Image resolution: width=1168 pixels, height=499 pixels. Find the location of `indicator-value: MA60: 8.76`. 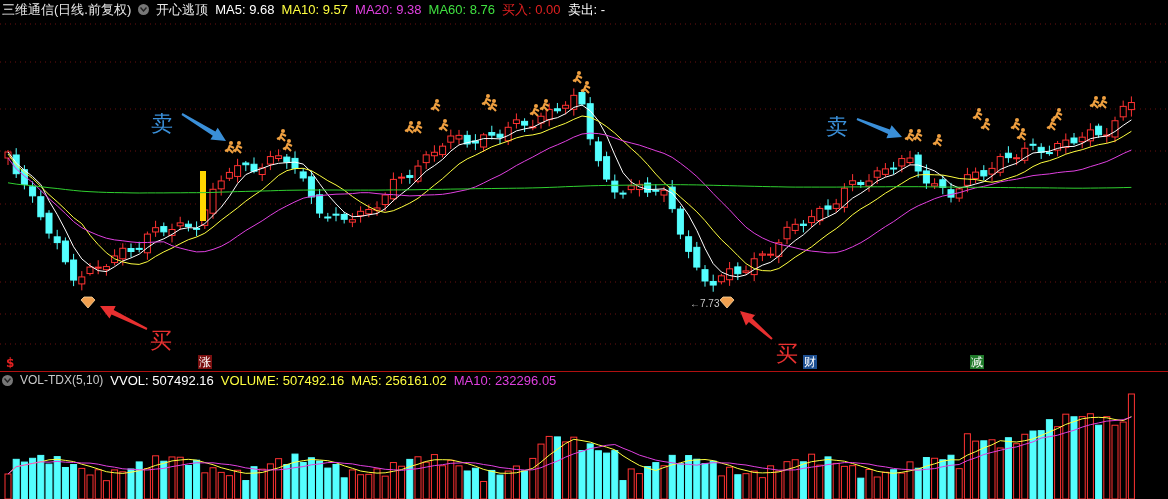

indicator-value: MA60: 8.76 is located at coordinates (462, 10).